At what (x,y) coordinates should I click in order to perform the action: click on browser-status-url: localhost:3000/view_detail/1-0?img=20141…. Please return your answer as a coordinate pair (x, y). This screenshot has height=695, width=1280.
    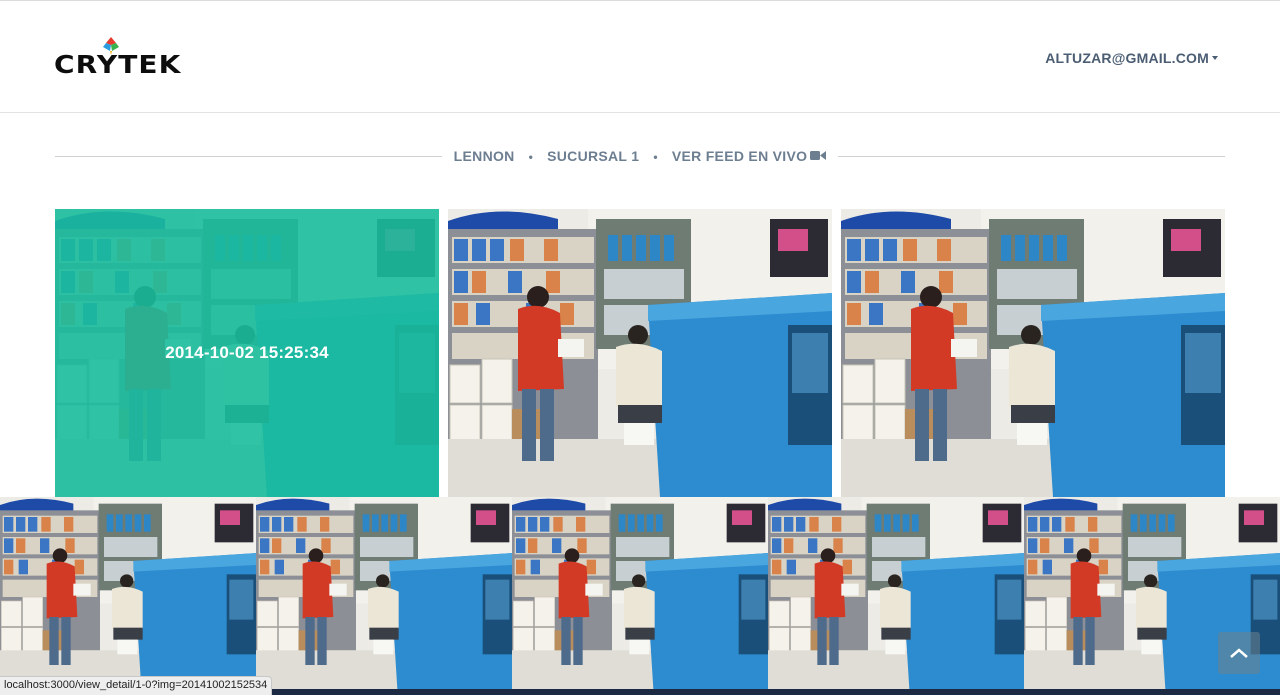
    Looking at the image, I should click on (136, 685).